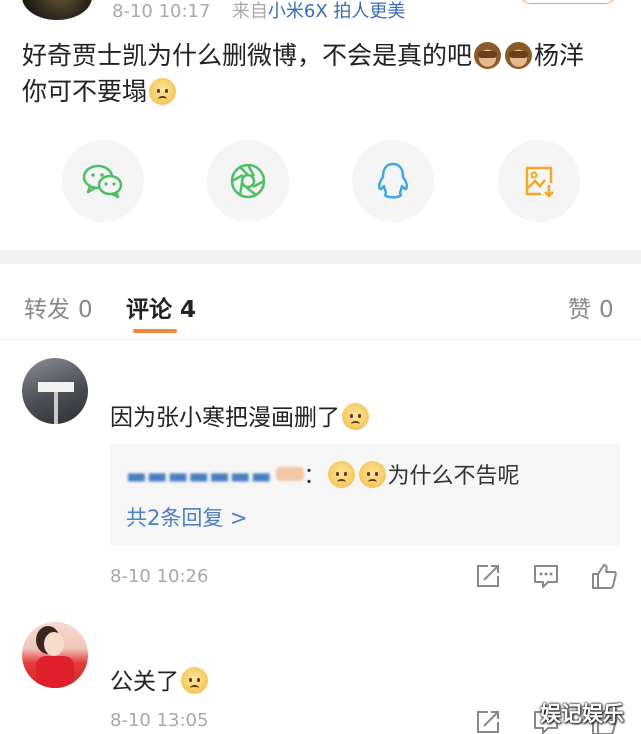 The height and width of the screenshot is (734, 641). I want to click on comment-time: 8-10 10:26, so click(159, 576).